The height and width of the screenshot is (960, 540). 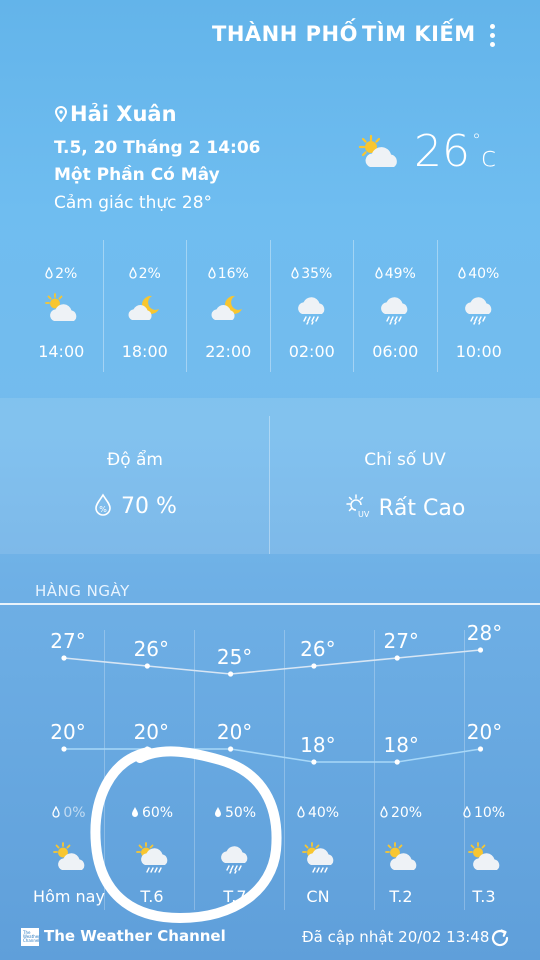 I want to click on updated-time: Đã cập nhật 20/02 13:48, so click(x=396, y=937).